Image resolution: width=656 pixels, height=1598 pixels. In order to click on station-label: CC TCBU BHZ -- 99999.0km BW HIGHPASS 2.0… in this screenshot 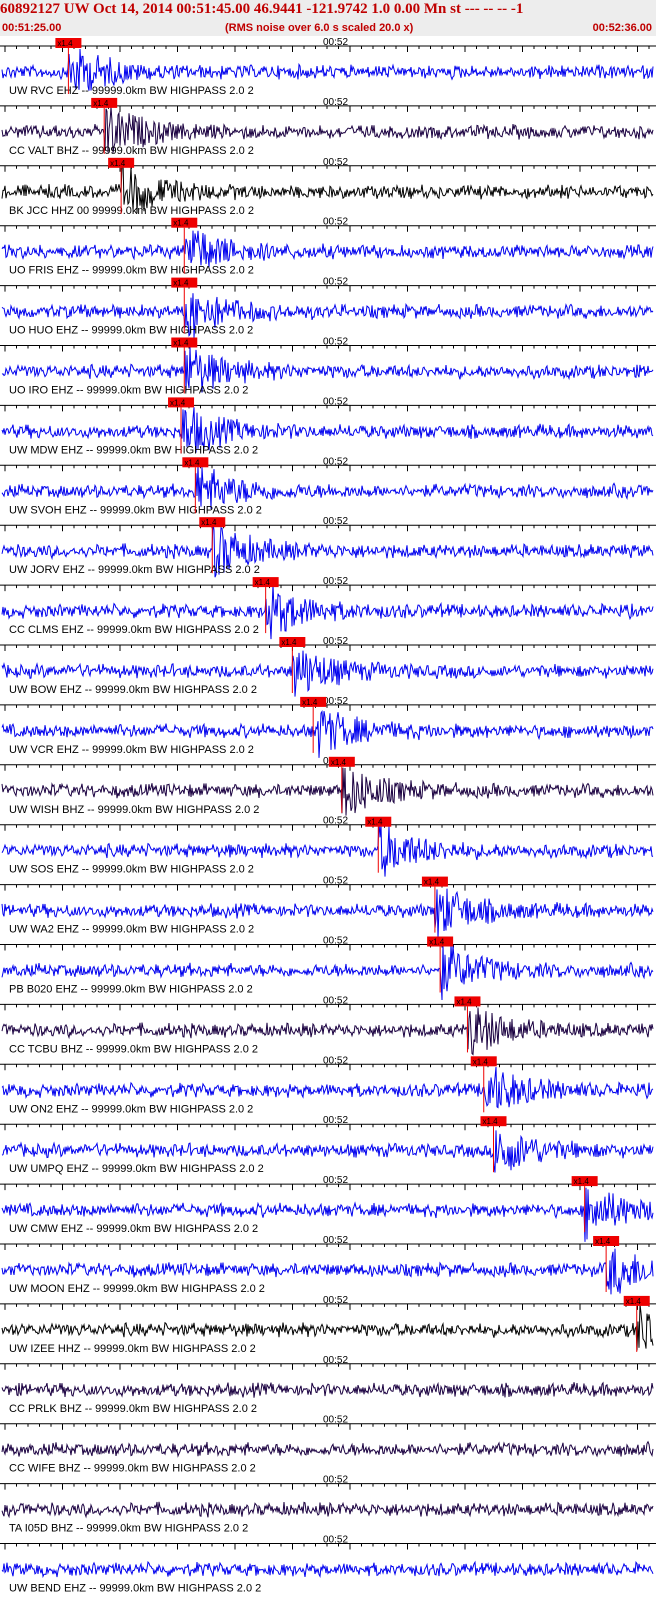, I will do `click(133, 1049)`.